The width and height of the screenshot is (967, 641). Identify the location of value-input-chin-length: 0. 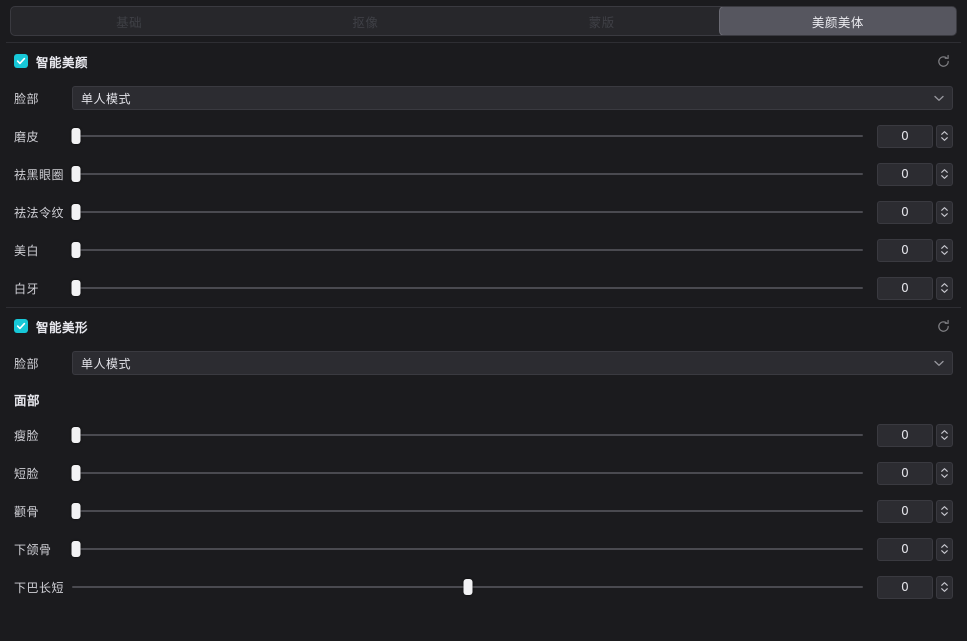
(905, 587).